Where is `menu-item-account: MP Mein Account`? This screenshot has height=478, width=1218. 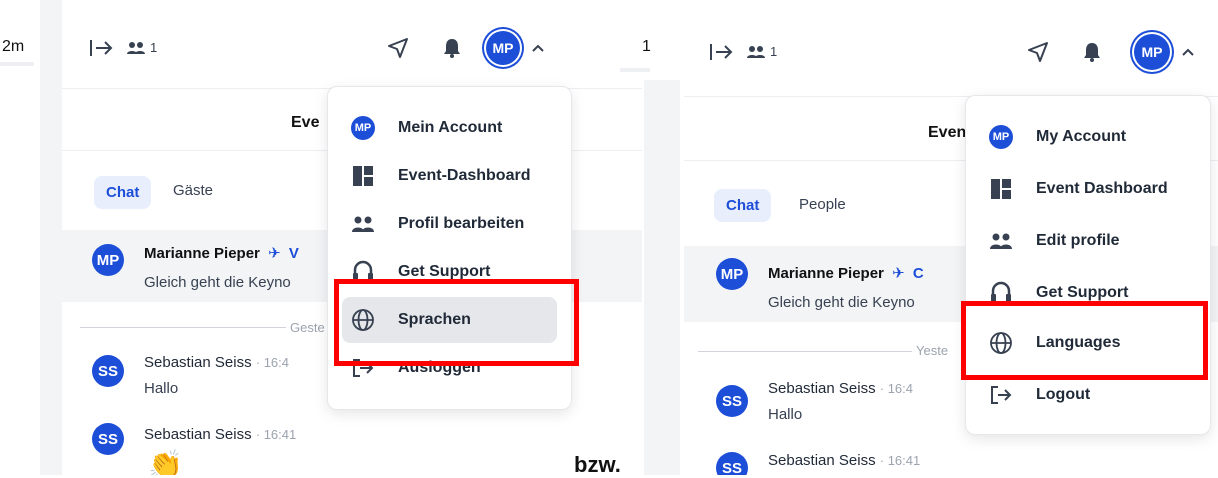 menu-item-account: MP Mein Account is located at coordinates (449, 128).